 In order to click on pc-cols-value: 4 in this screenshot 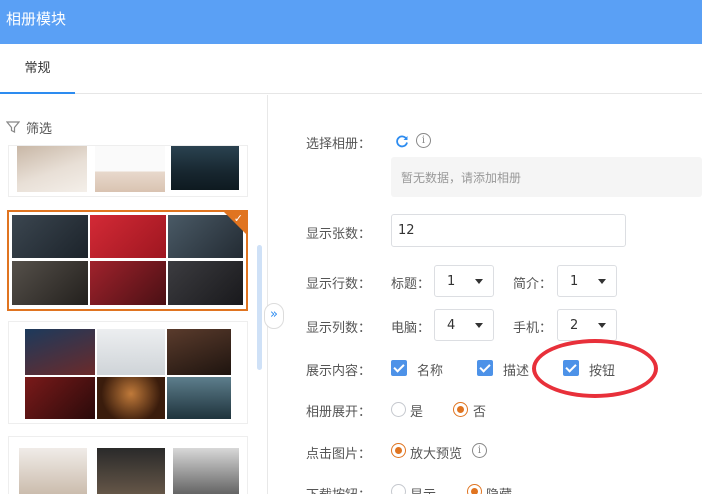, I will do `click(451, 325)`.